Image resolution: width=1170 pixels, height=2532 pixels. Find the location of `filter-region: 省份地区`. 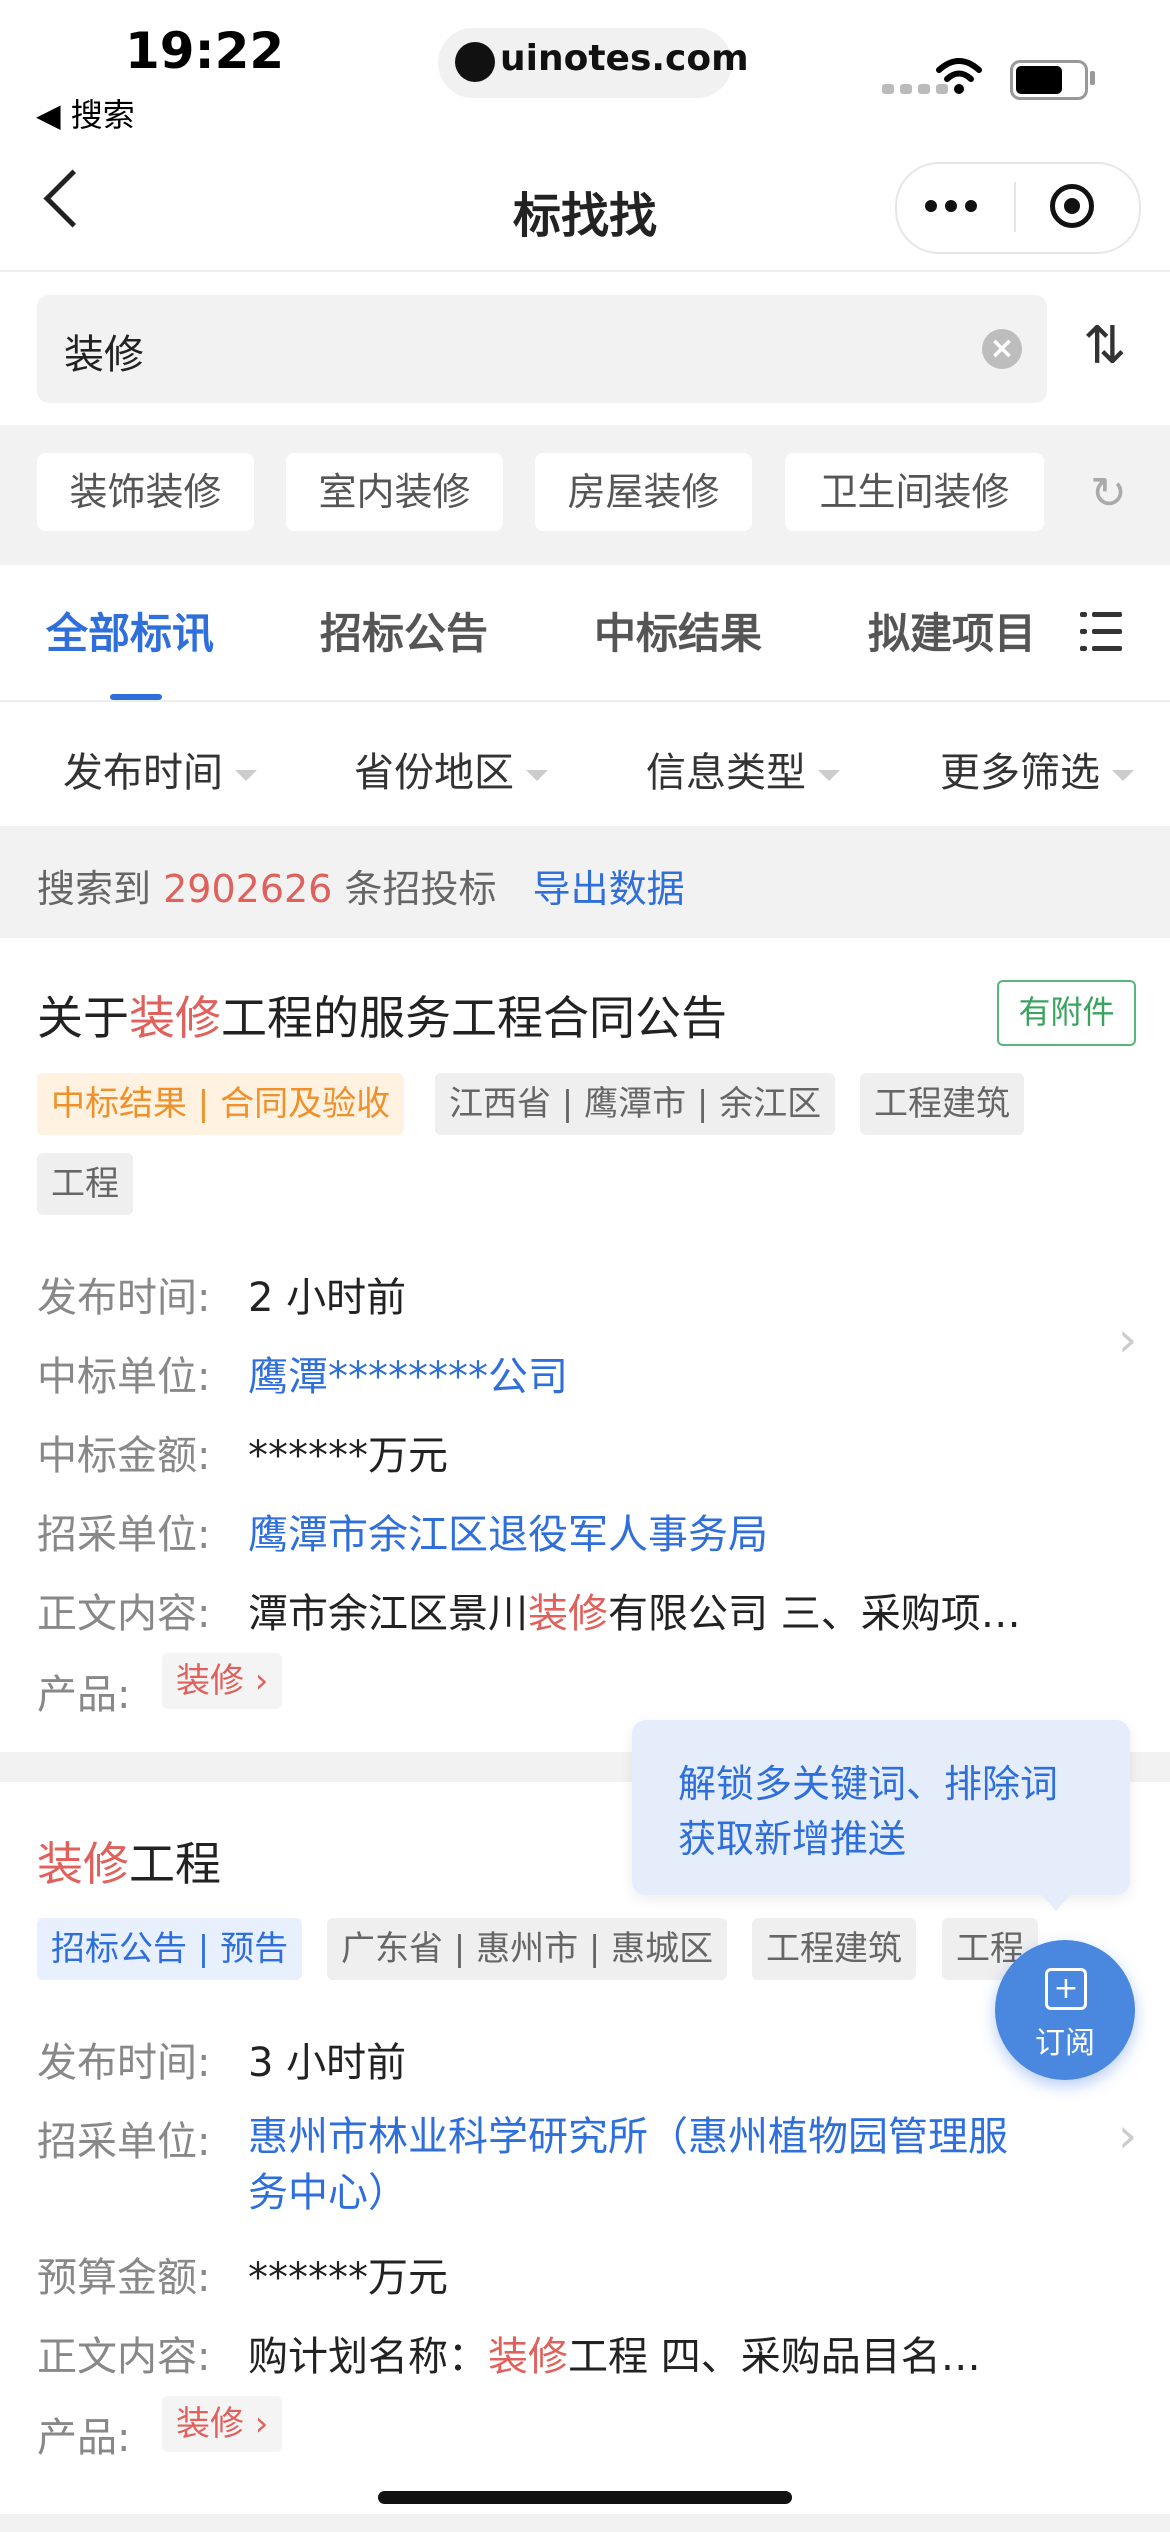

filter-region: 省份地区 is located at coordinates (451, 769).